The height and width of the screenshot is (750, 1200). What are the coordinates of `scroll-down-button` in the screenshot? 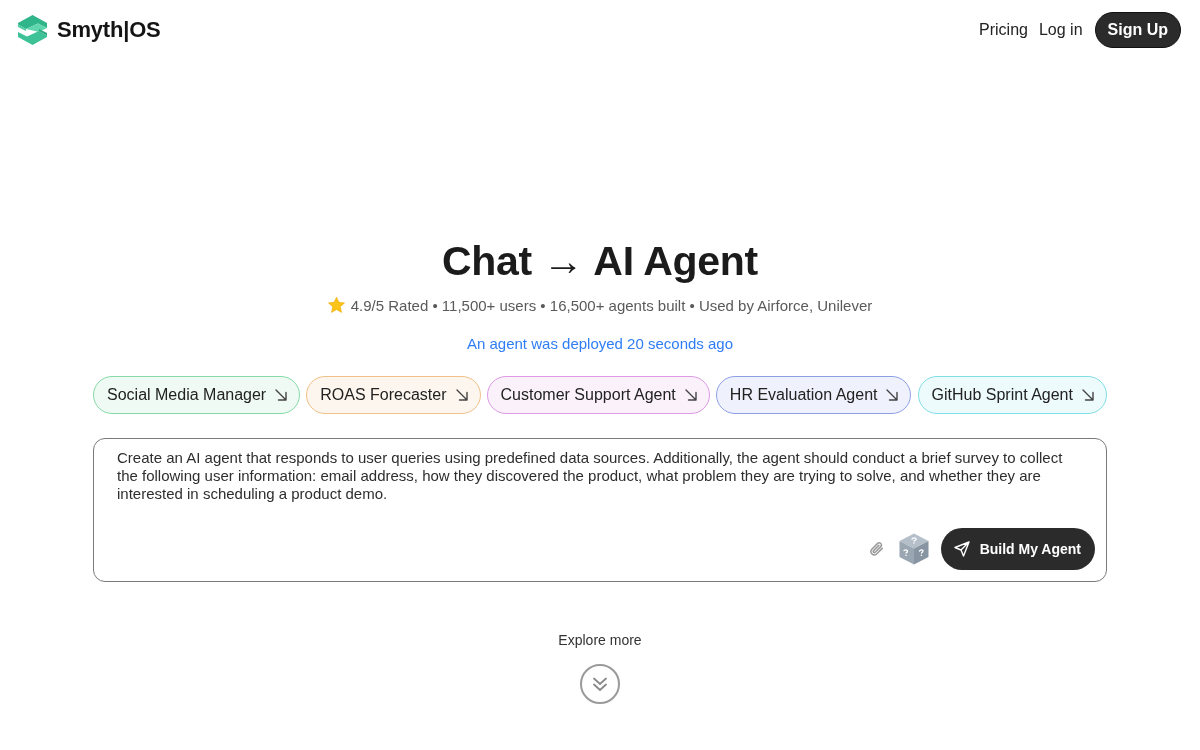 It's located at (600, 684).